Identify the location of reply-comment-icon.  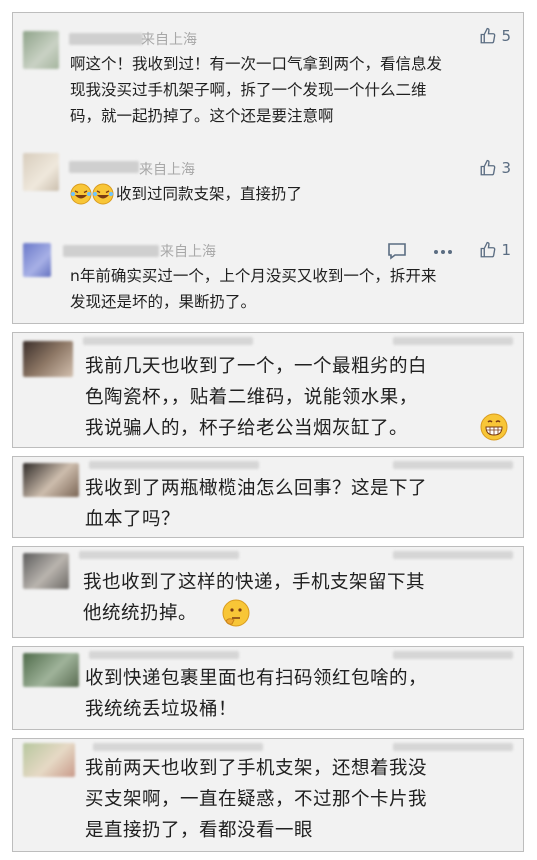
(397, 251).